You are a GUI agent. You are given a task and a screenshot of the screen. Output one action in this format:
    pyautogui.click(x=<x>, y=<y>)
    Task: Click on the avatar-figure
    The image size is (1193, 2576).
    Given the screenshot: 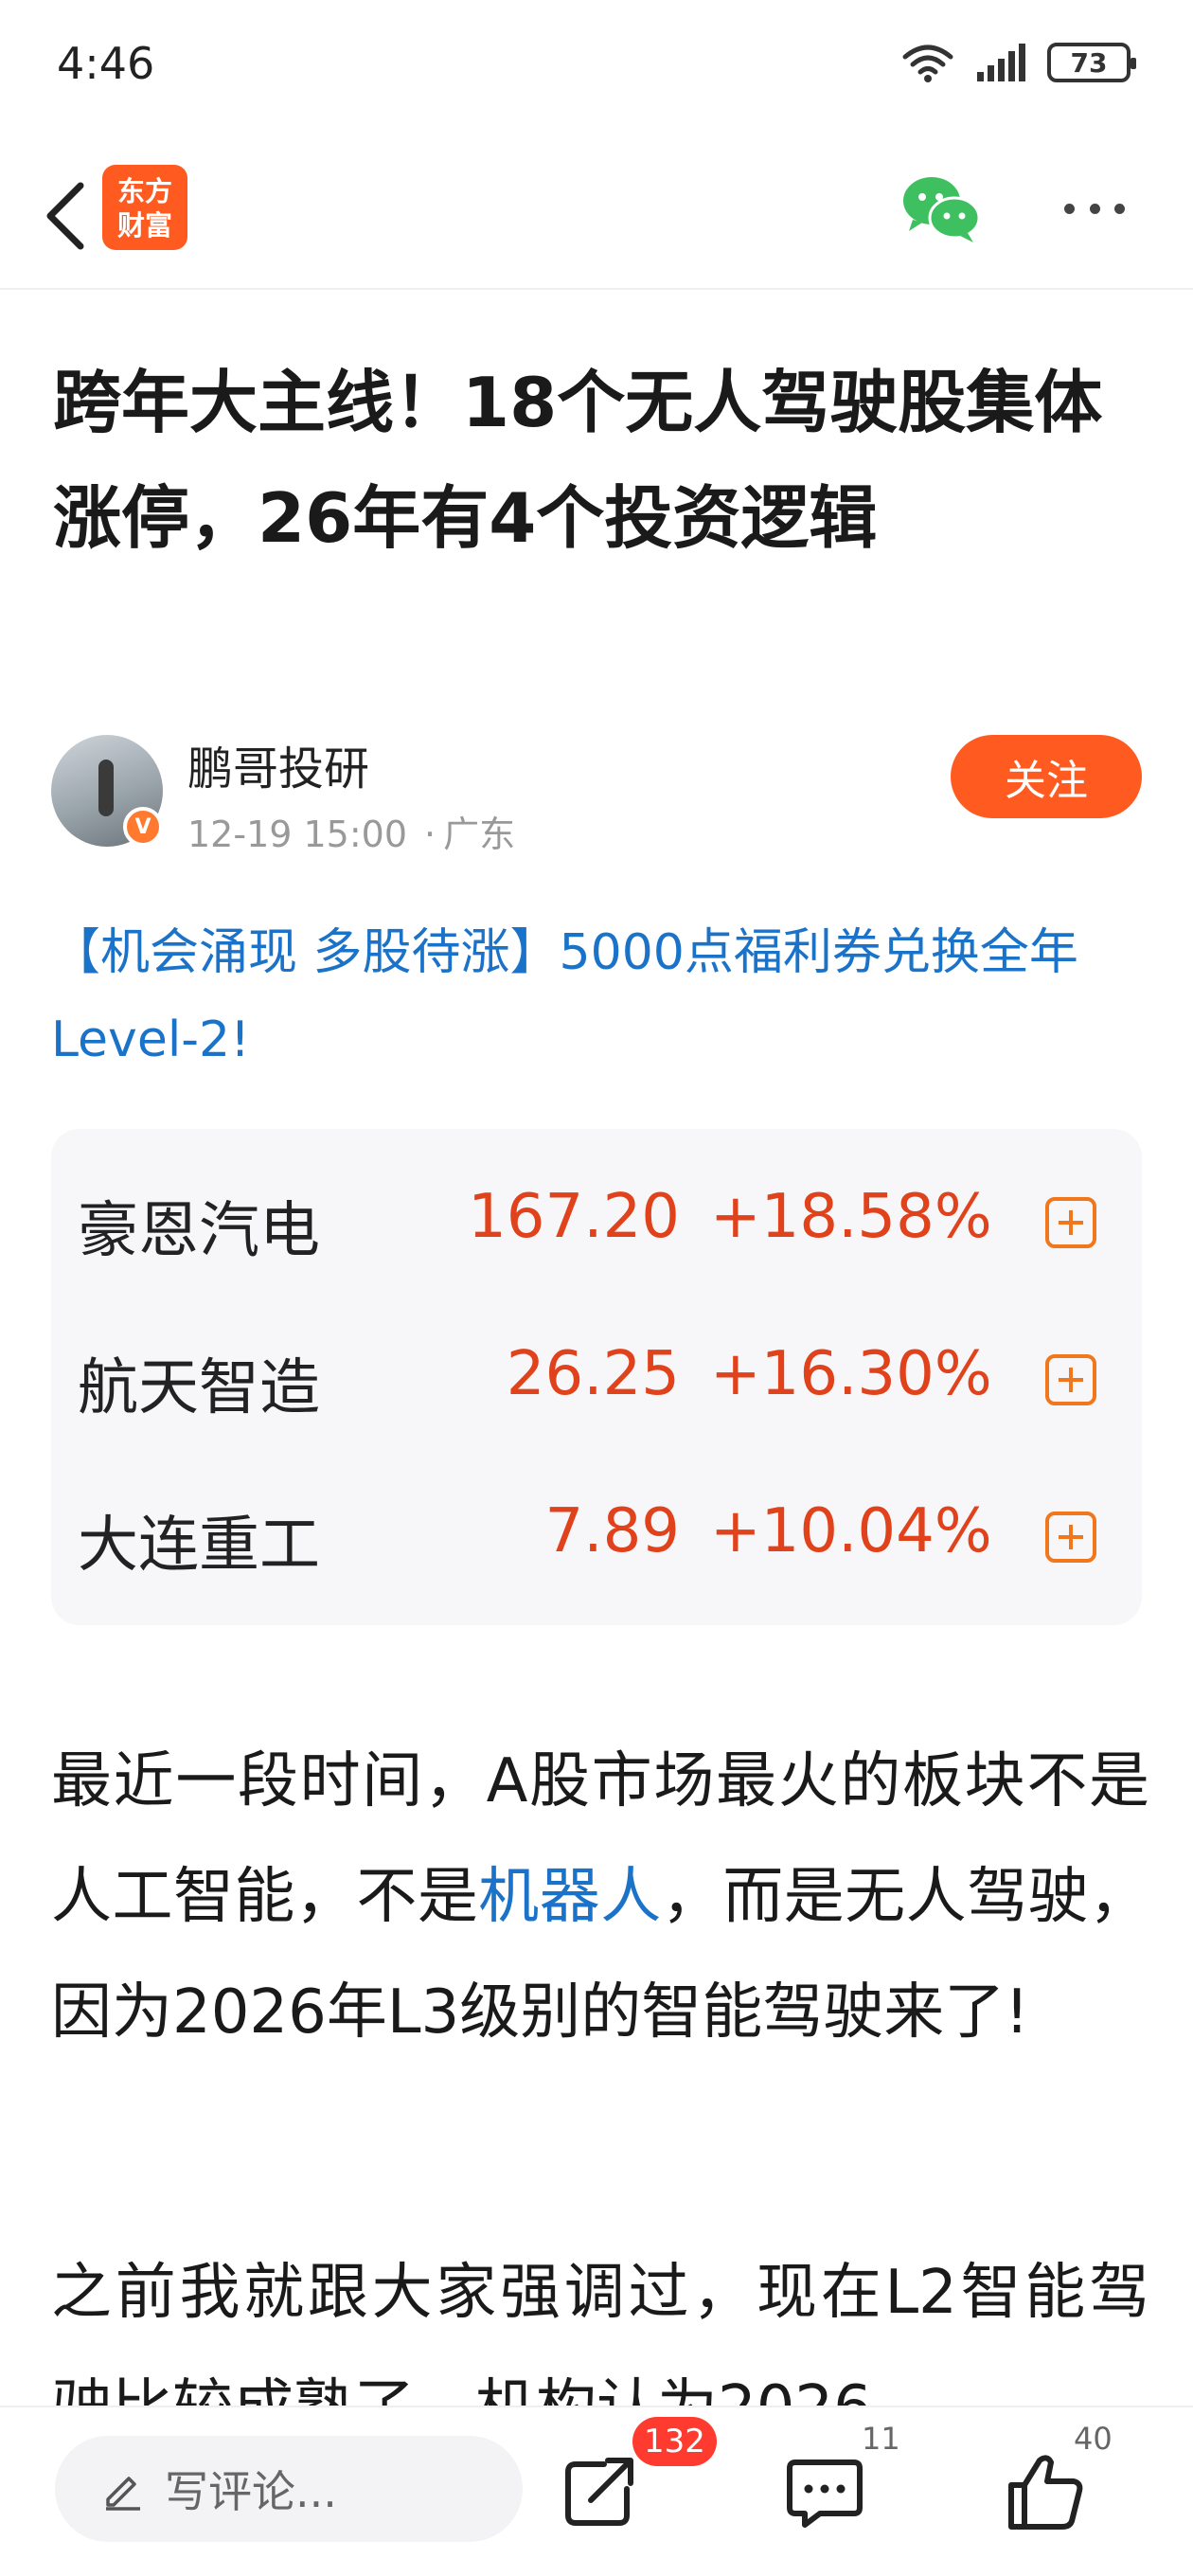 What is the action you would take?
    pyautogui.click(x=106, y=788)
    